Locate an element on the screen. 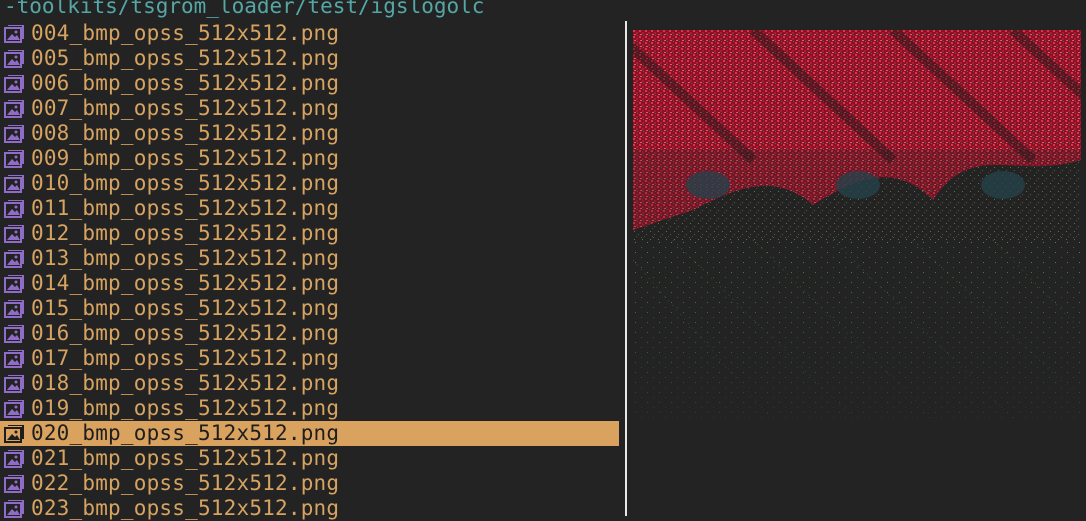 The height and width of the screenshot is (521, 1086). file-row: 008_bmp_opss_512x512.png is located at coordinates (309, 133).